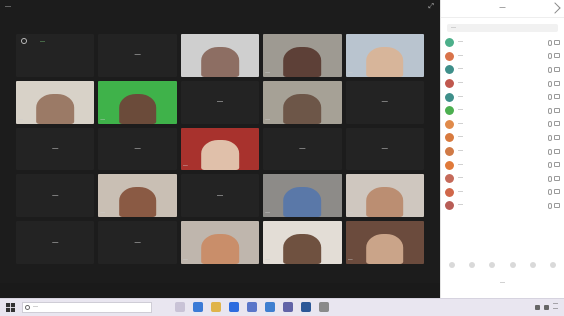  Describe the element at coordinates (324, 307) in the screenshot. I see `settings-icon` at that location.